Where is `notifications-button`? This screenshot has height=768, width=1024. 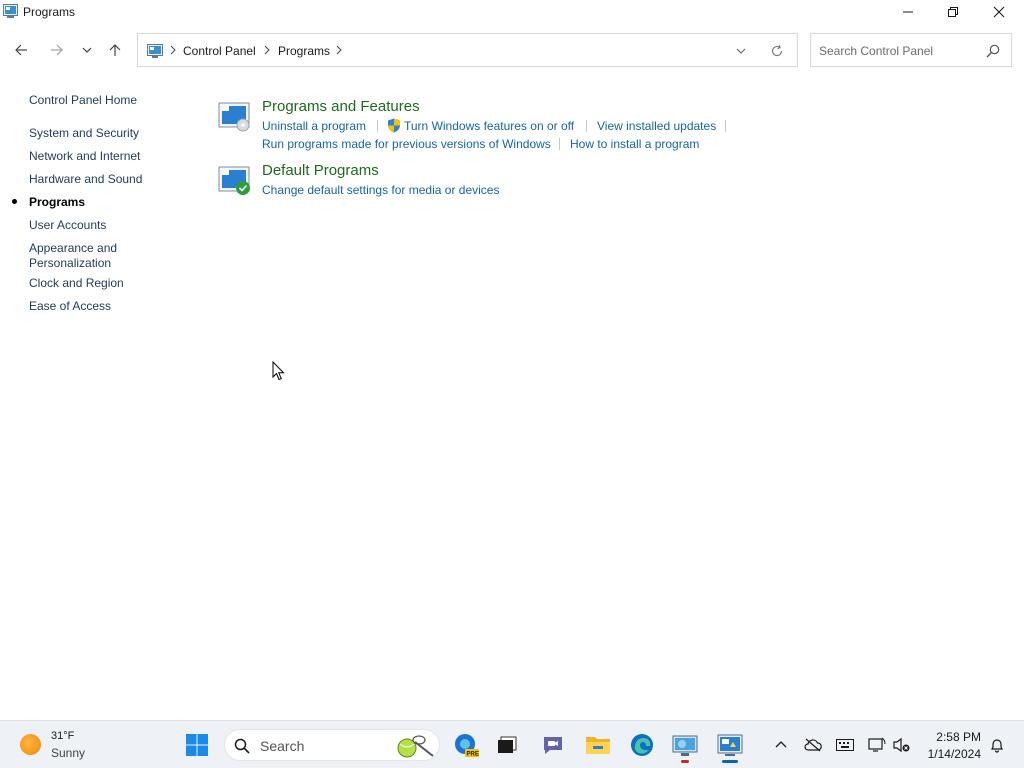 notifications-button is located at coordinates (997, 745).